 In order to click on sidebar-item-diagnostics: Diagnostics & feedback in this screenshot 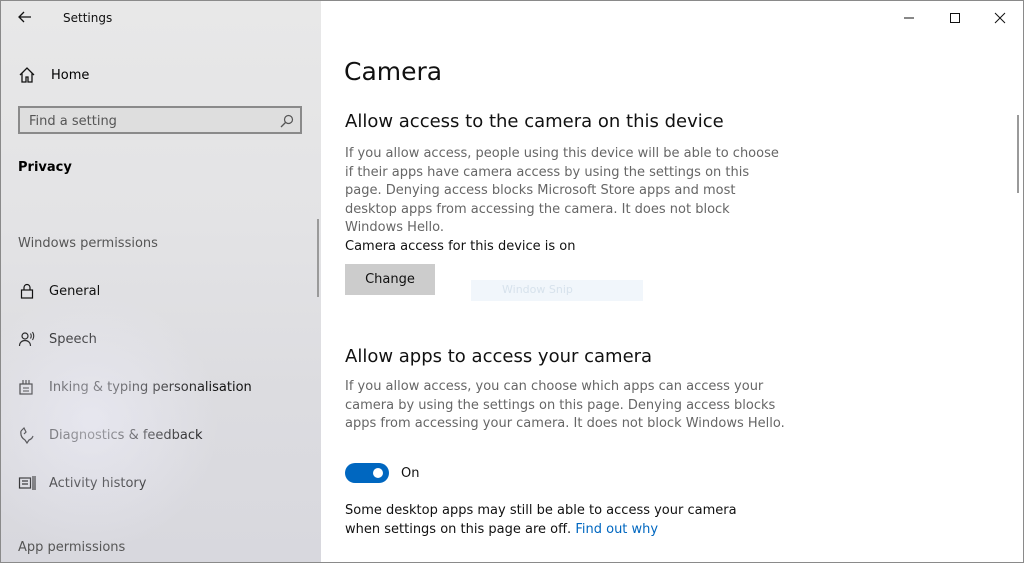, I will do `click(110, 435)`.